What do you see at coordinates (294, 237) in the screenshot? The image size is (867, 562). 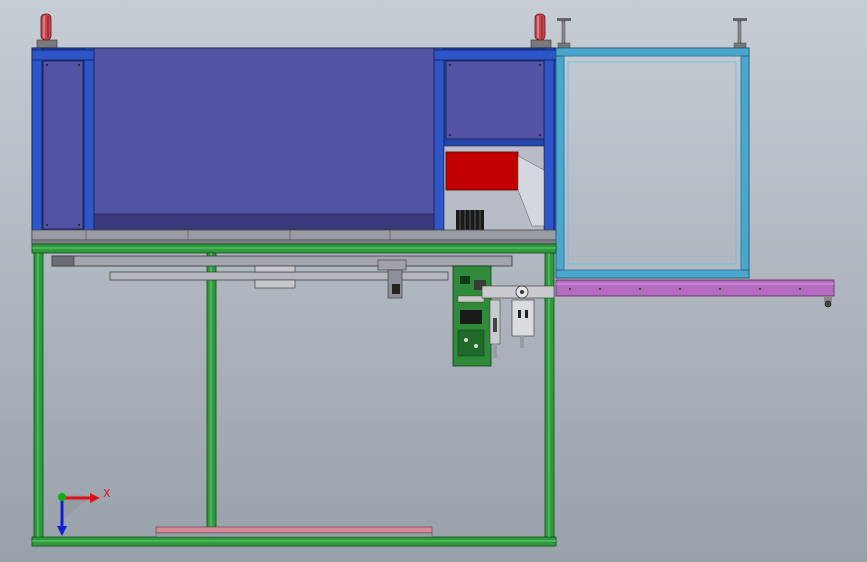 I see `base-plate` at bounding box center [294, 237].